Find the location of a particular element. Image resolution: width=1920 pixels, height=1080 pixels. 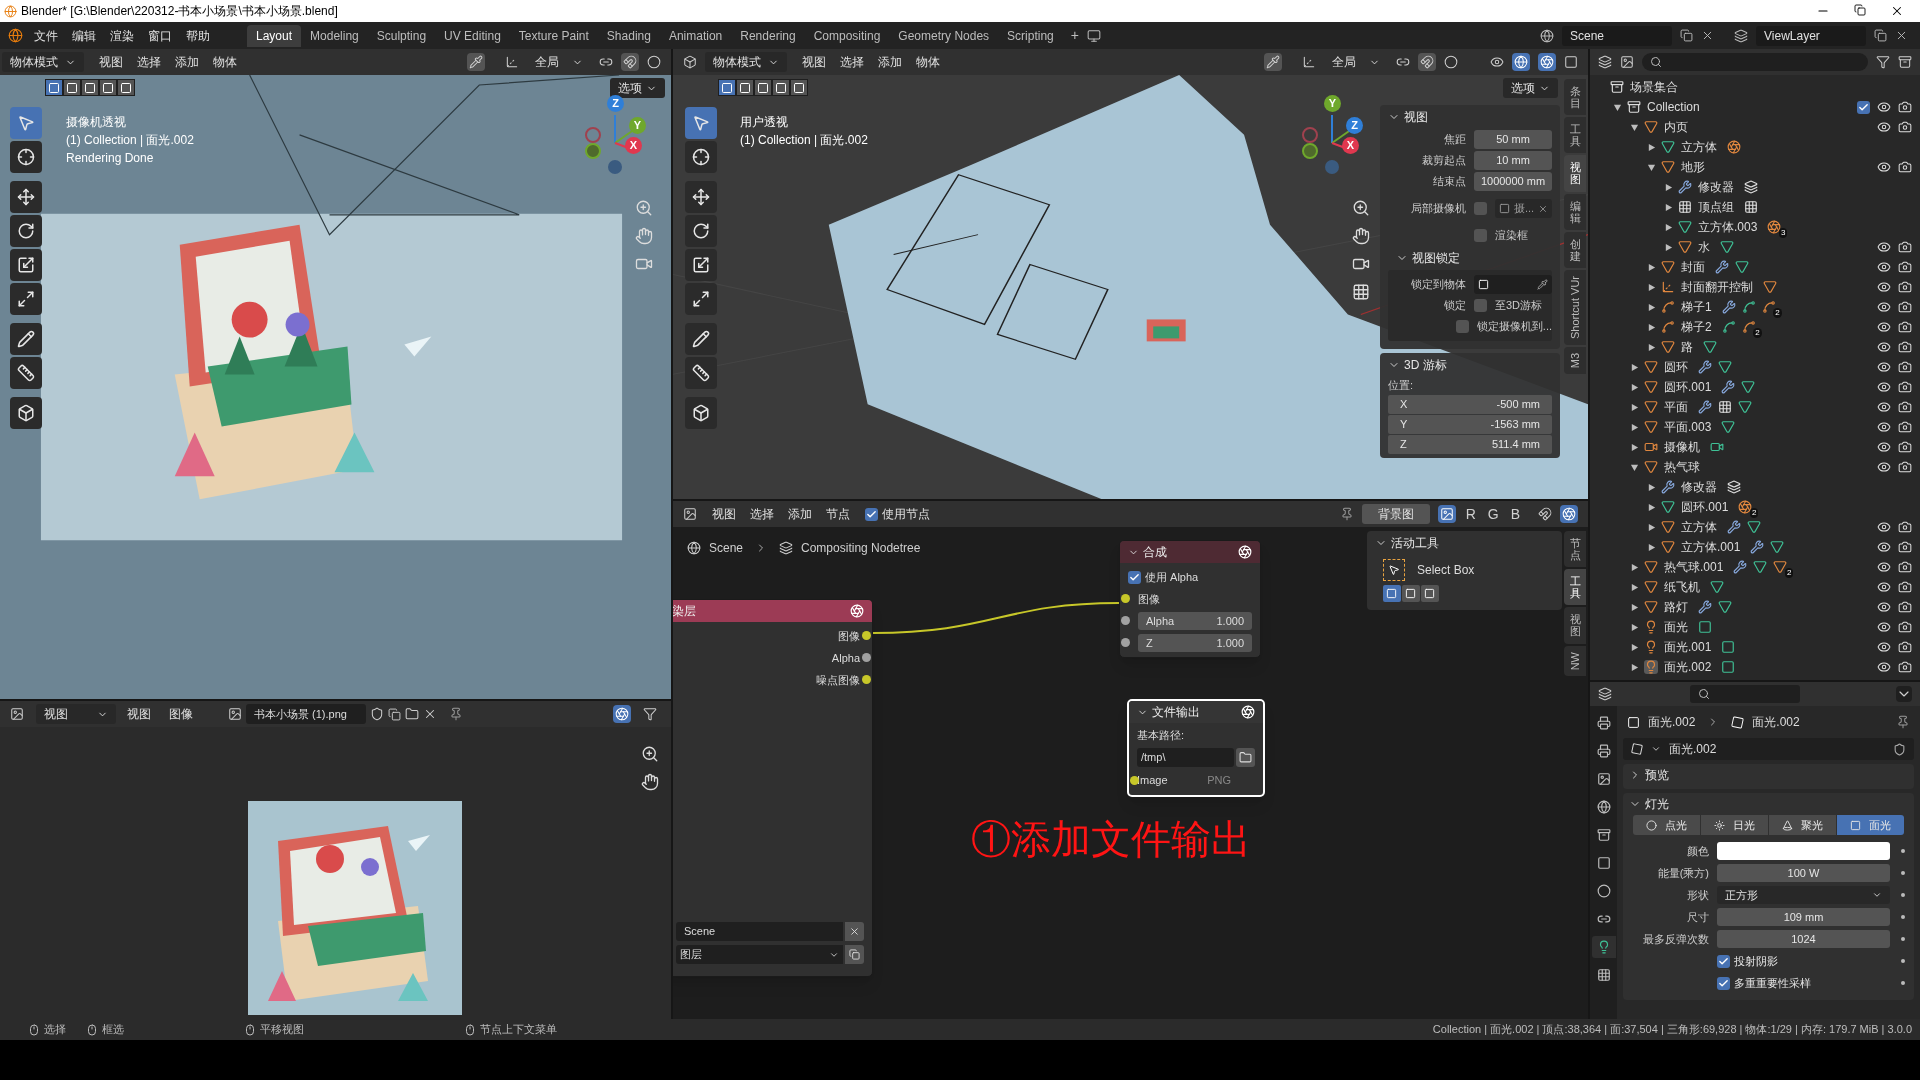

workspace-tab: Compositing is located at coordinates (847, 35).